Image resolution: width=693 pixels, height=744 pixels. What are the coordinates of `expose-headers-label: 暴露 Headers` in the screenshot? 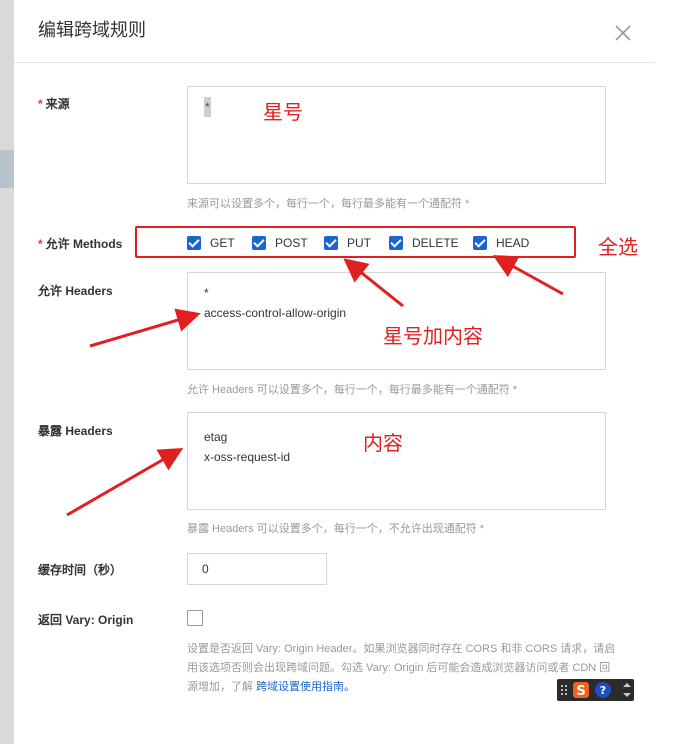 It's located at (75, 431).